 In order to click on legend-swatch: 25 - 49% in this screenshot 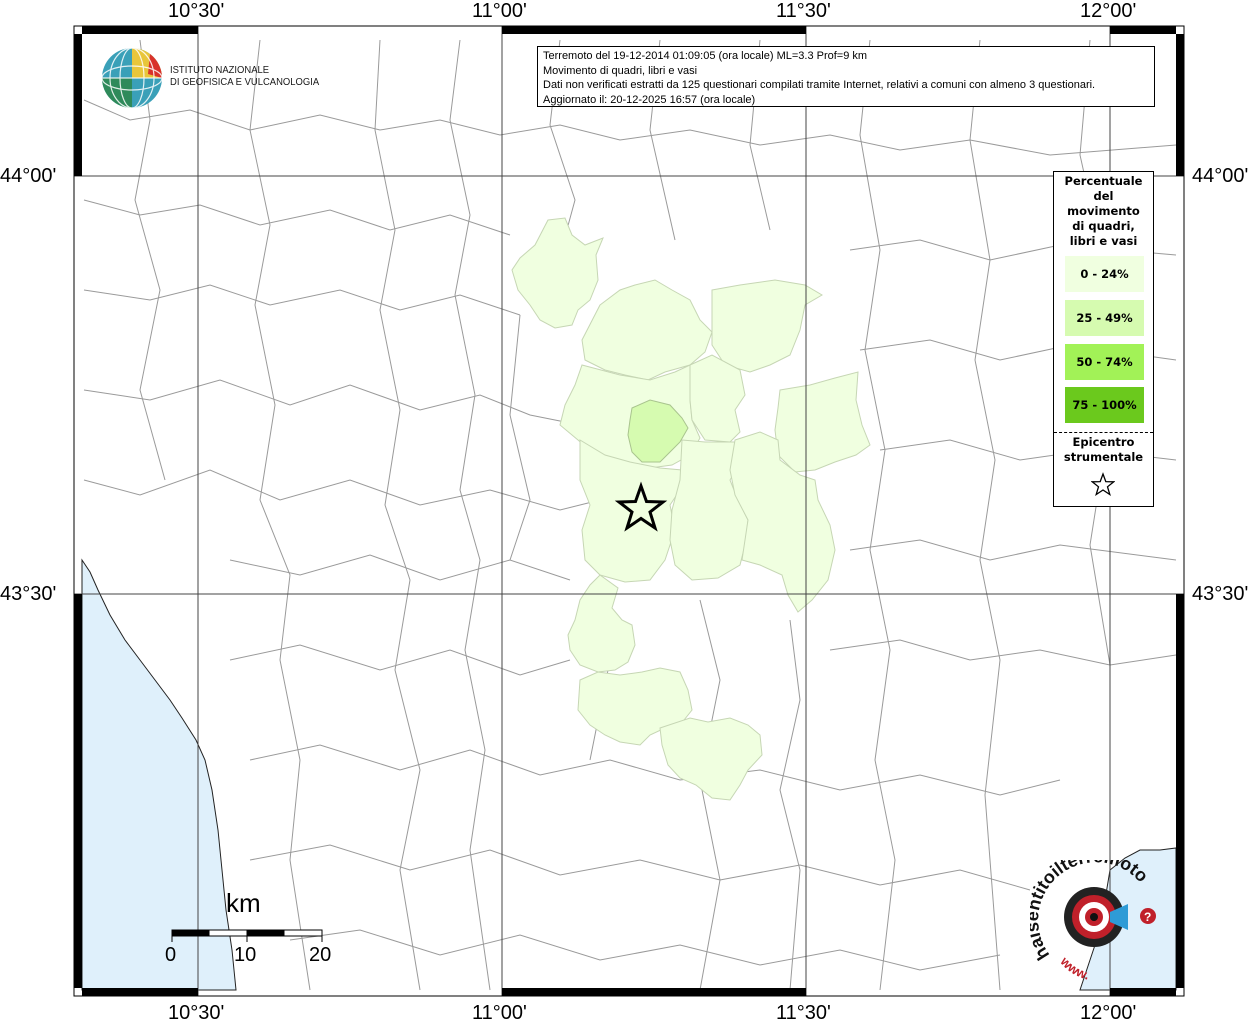, I will do `click(1104, 318)`.